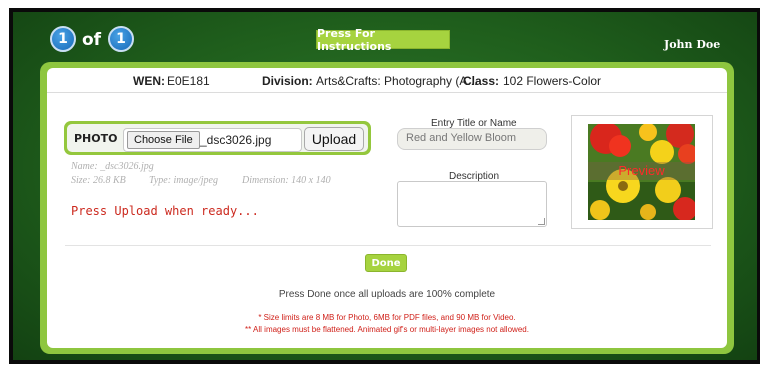  I want to click on description-textarea, so click(472, 204).